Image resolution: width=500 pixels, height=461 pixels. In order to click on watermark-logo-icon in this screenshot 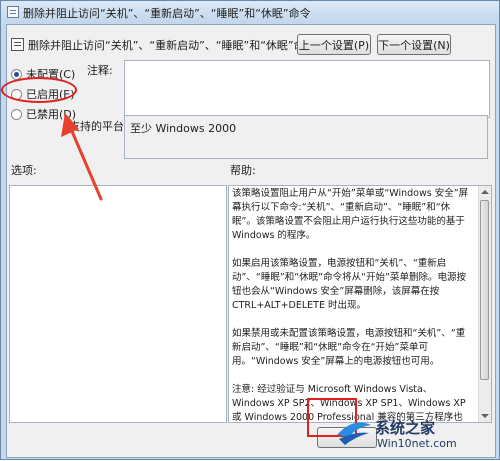, I will do `click(354, 433)`.